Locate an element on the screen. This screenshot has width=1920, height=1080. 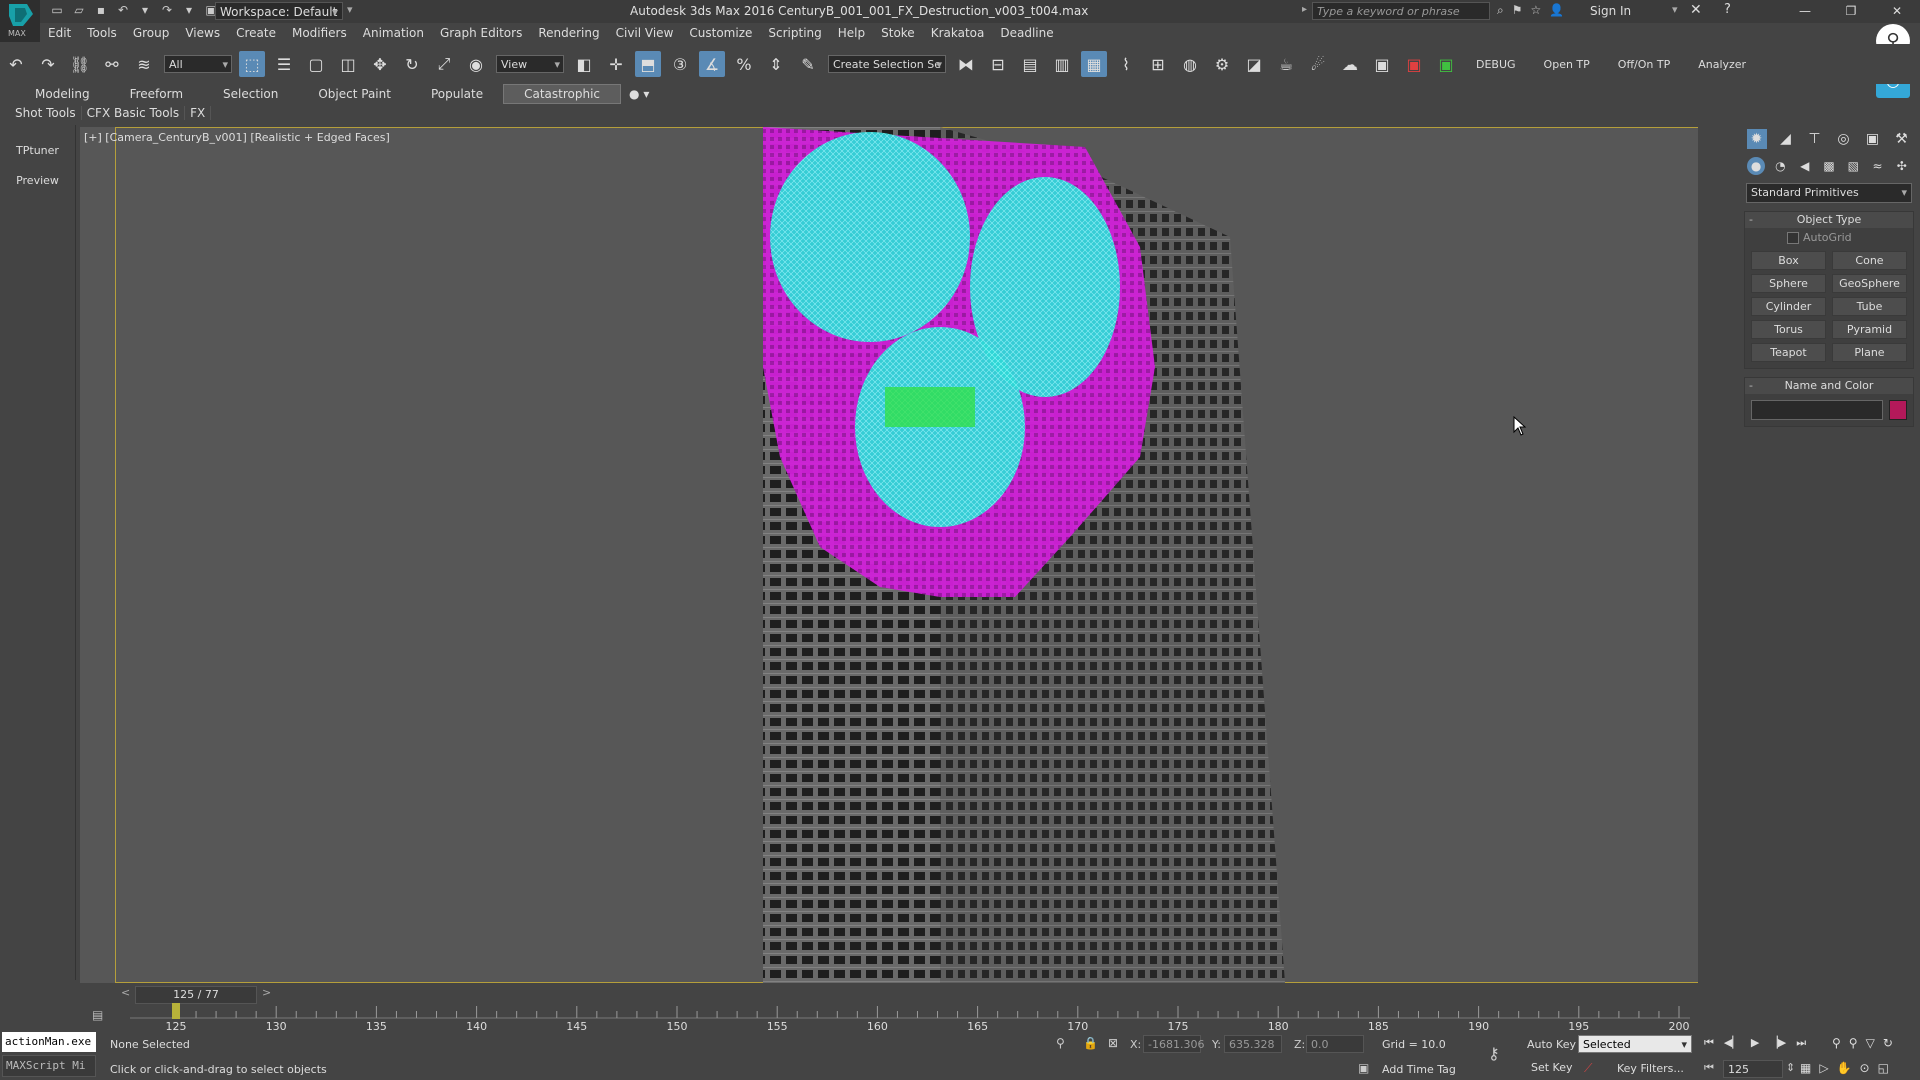
time-tag-icon: ▣ is located at coordinates (1363, 1068).